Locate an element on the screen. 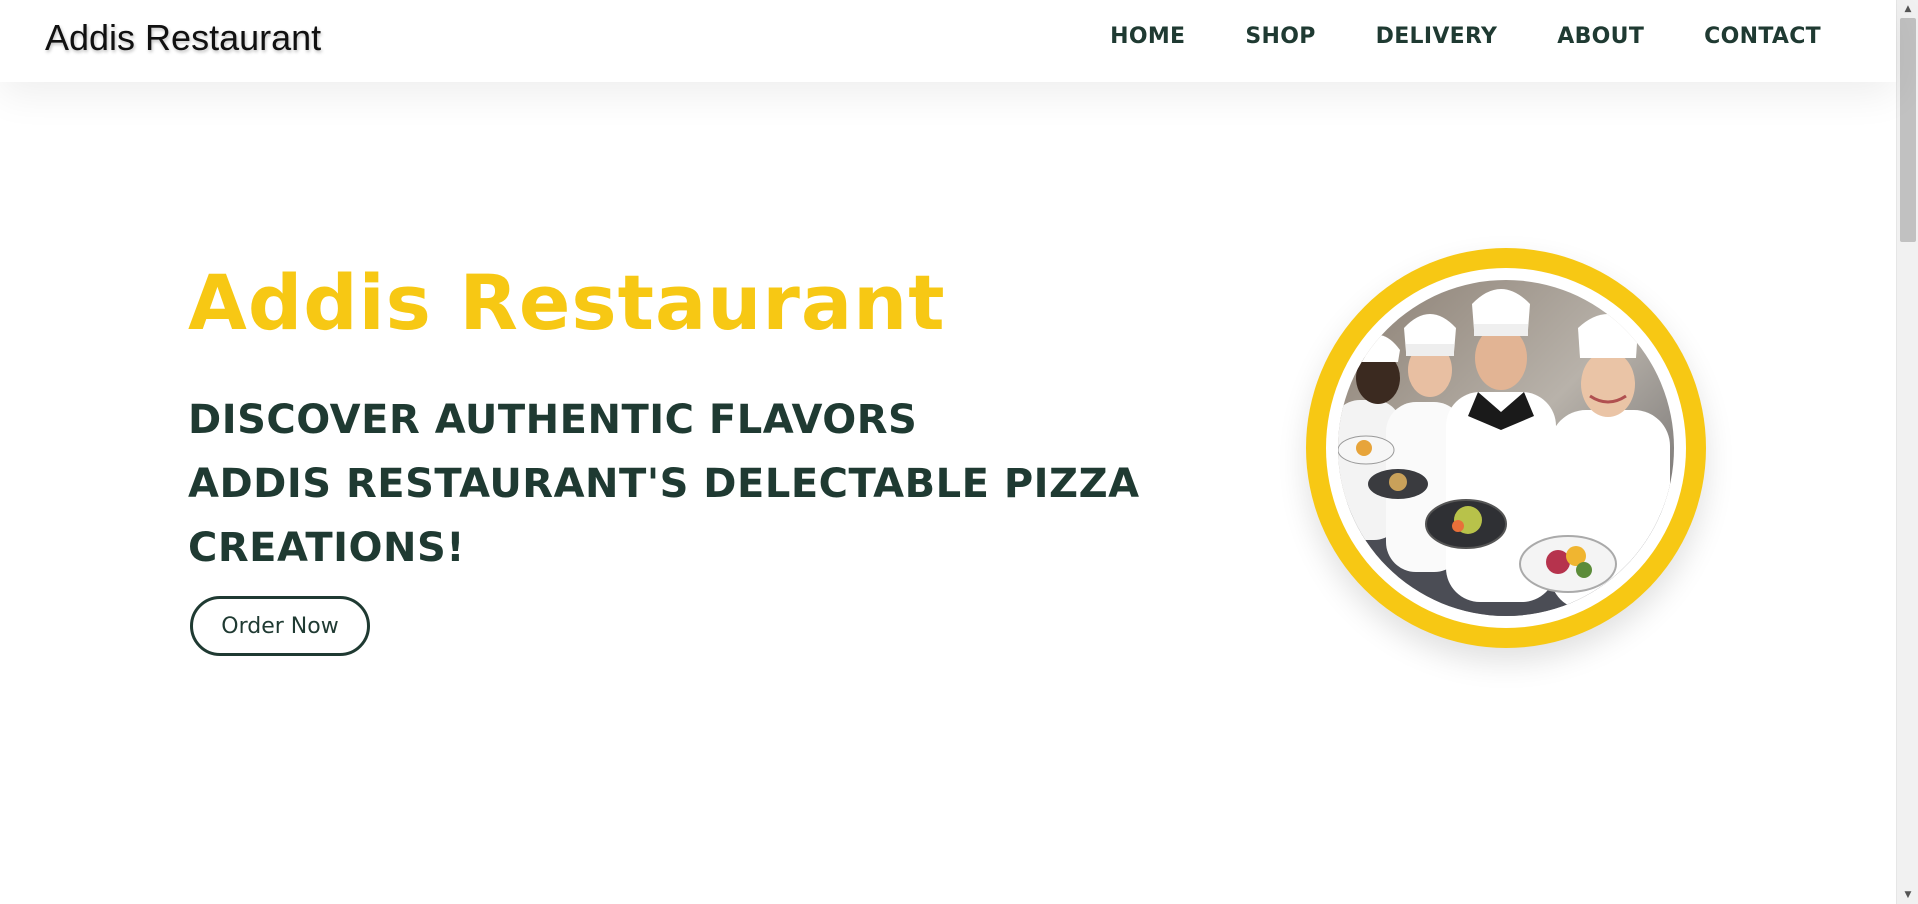  order-now-button: Order Now is located at coordinates (280, 626).